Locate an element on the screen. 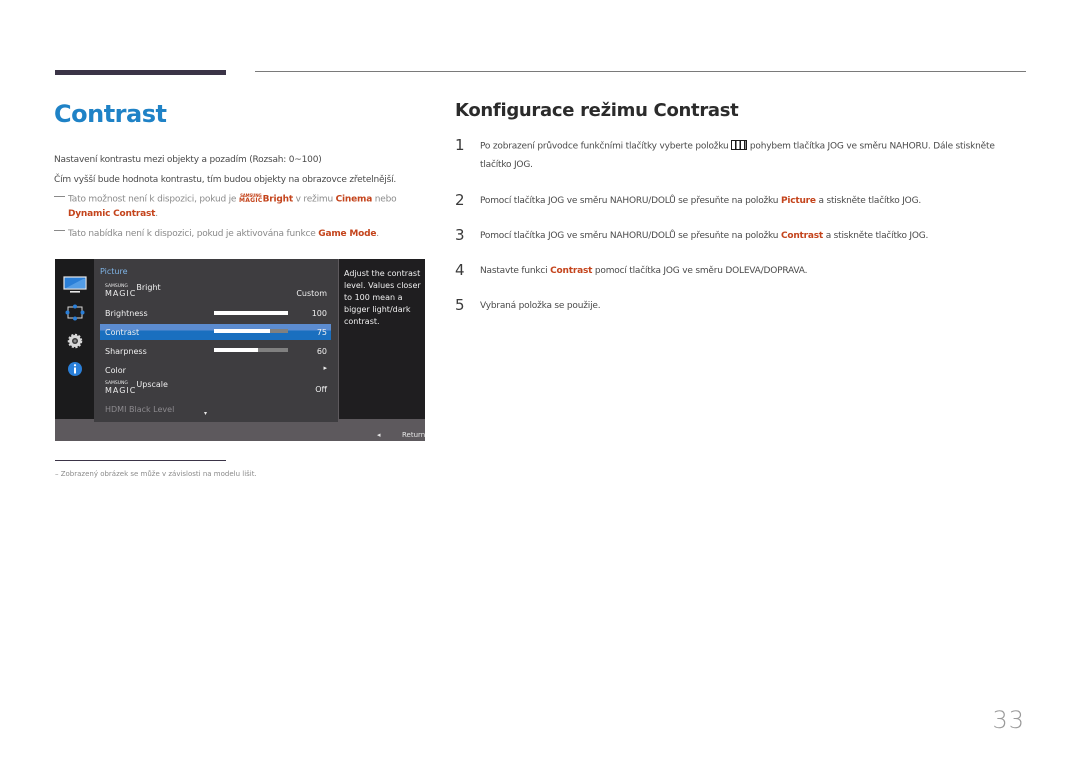 Image resolution: width=1080 pixels, height=763 pixels. header-rule is located at coordinates (640, 71).